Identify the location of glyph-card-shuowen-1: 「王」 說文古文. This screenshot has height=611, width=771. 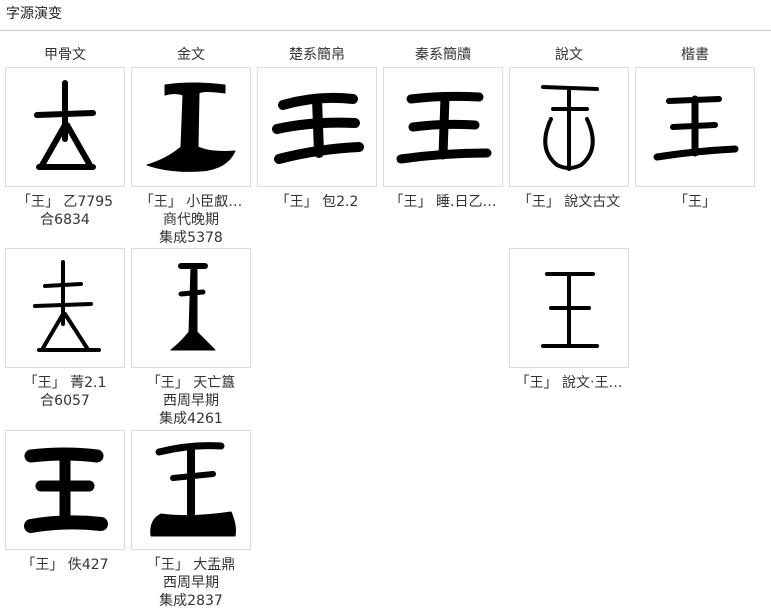
(569, 139).